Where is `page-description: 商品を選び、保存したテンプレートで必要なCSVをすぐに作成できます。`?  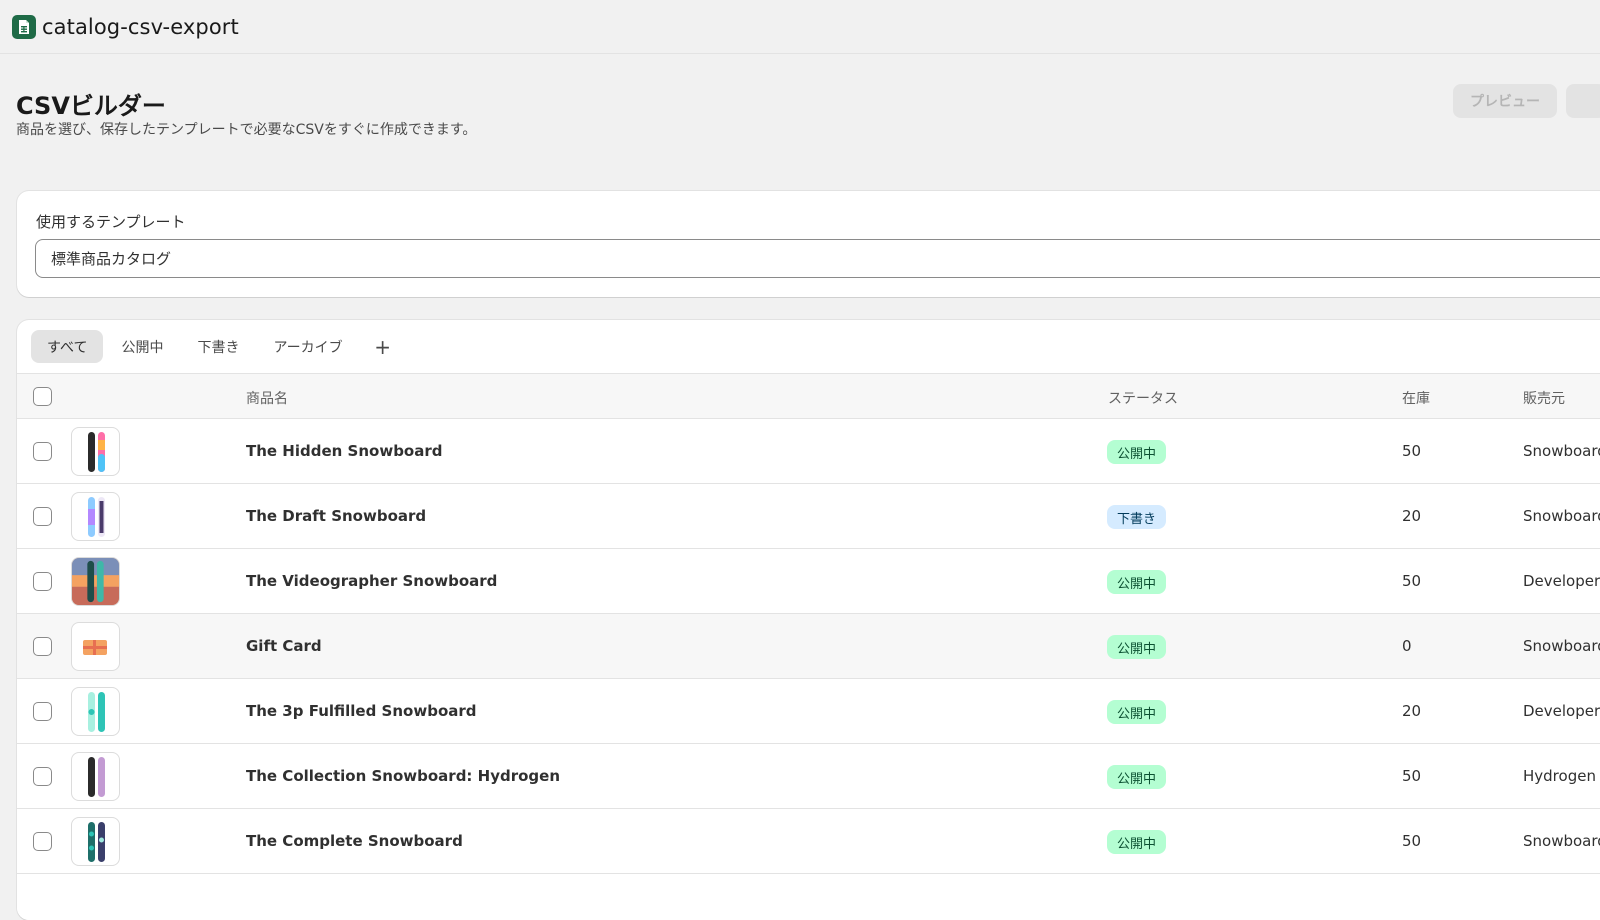 page-description: 商品を選び、保存したテンプレートで必要なCSVをすぐに作成できます。 is located at coordinates (246, 130).